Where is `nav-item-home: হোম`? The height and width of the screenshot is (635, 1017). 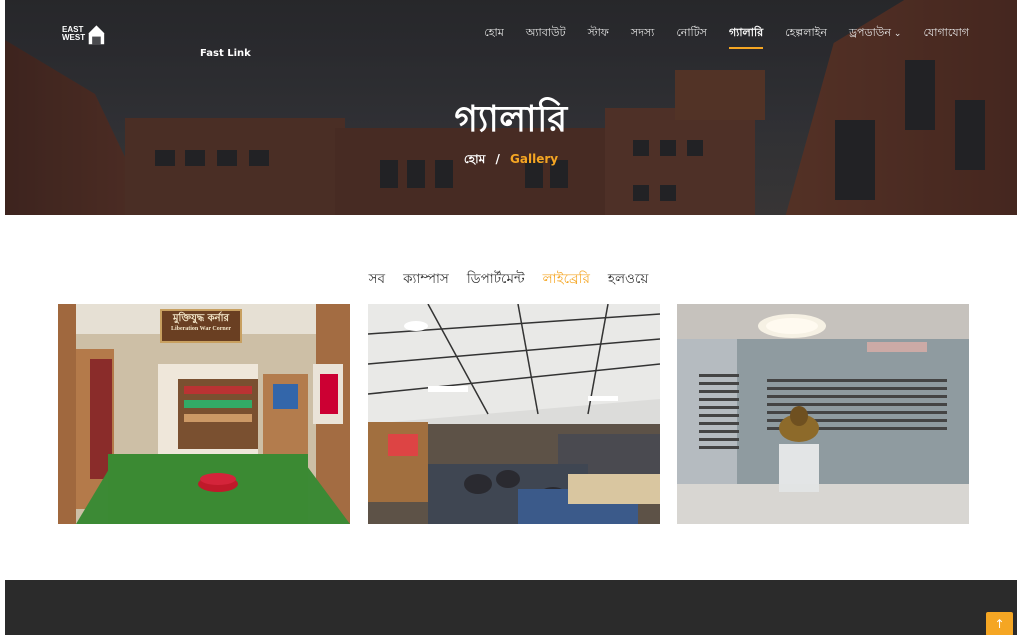
nav-item-home: হোম is located at coordinates (494, 35).